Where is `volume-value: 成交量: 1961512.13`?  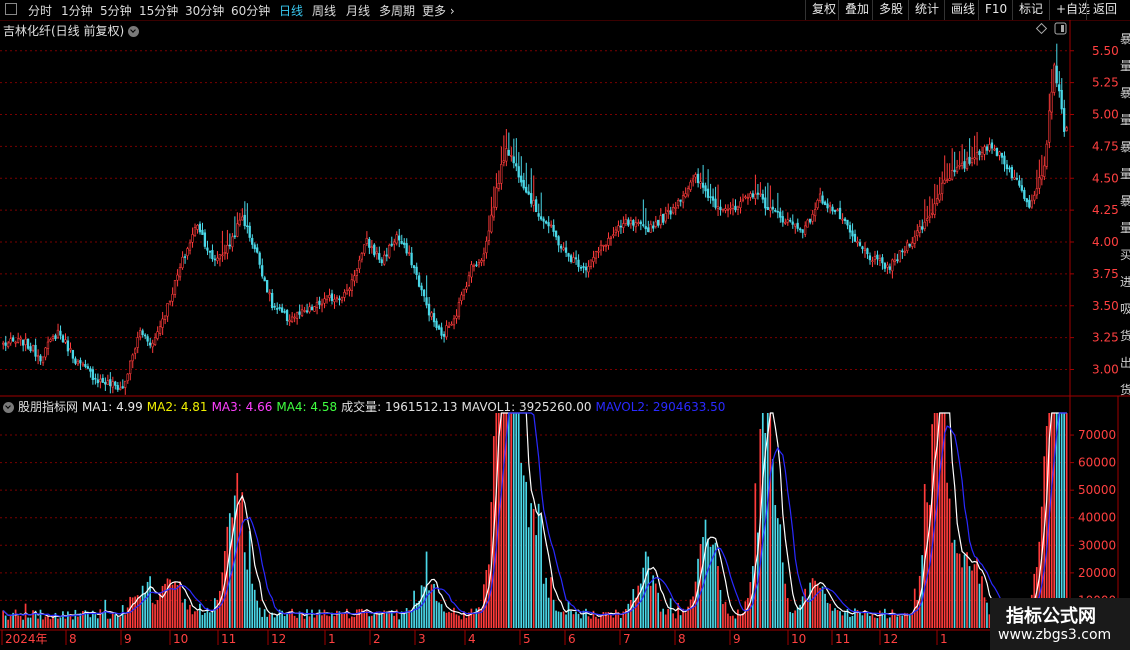 volume-value: 成交量: 1961512.13 is located at coordinates (399, 407).